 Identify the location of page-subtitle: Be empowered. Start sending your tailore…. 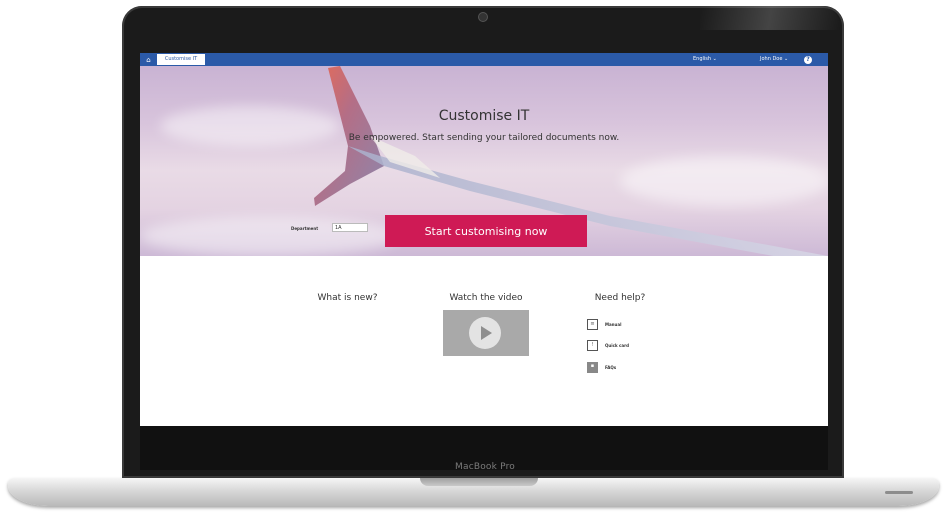
(484, 138).